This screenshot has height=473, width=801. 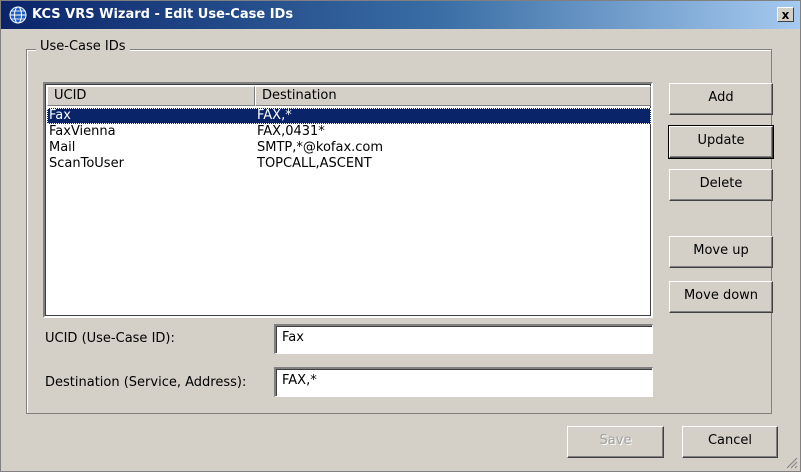 I want to click on window-title: KCS VRS Wizard - Edit Use-Case IDs, so click(x=163, y=14).